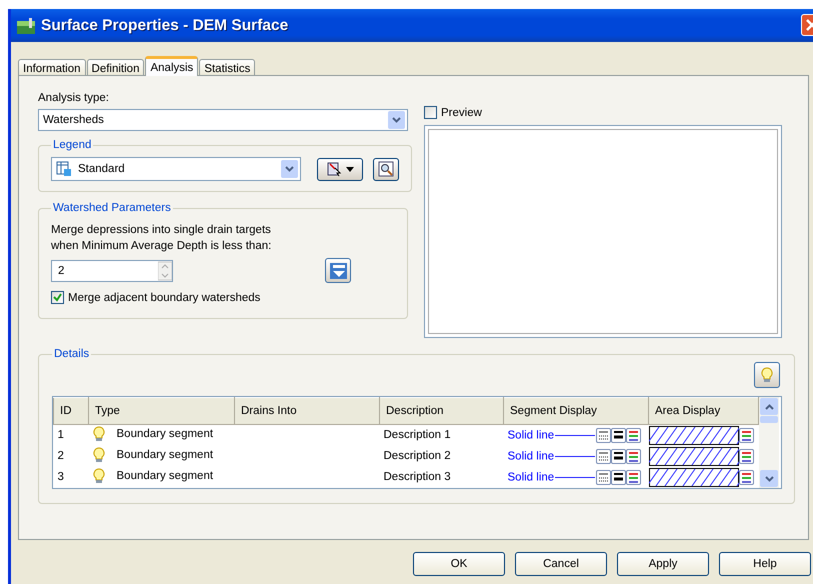 The height and width of the screenshot is (584, 813). I want to click on group-title: Details, so click(71, 354).